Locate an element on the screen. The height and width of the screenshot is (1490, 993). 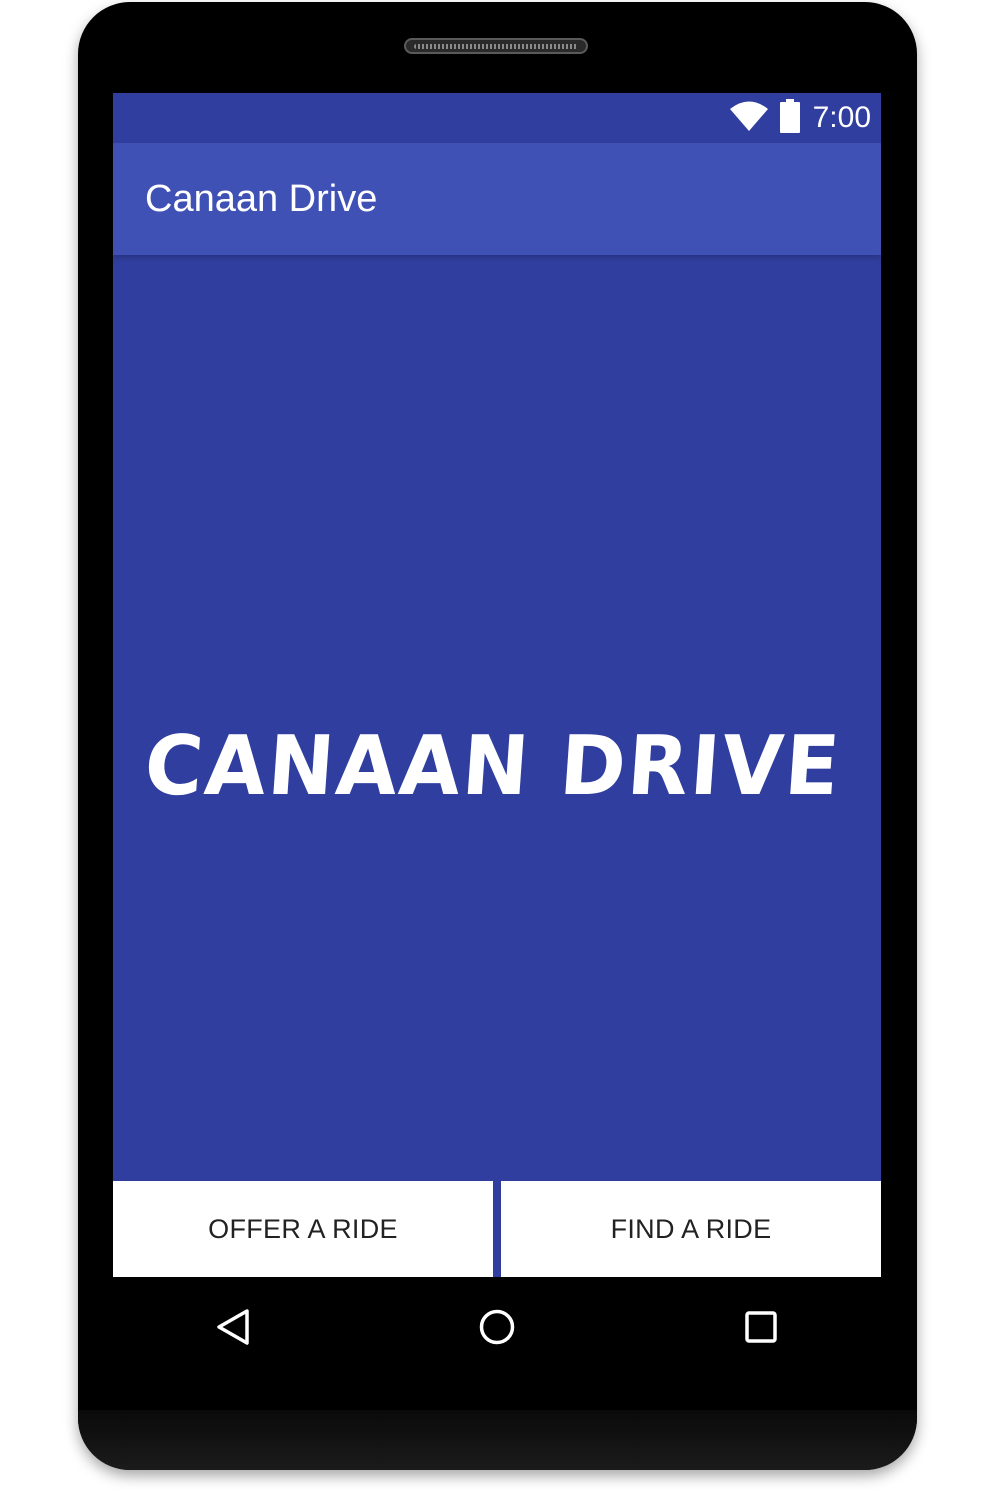
recent-apps-icon is located at coordinates (761, 1327).